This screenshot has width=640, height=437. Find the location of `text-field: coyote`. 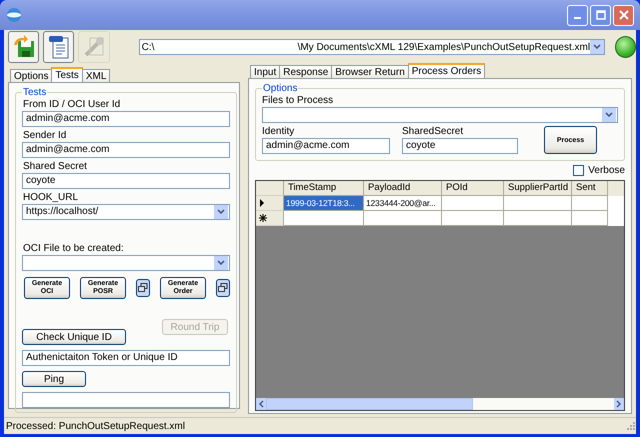

text-field: coyote is located at coordinates (126, 181).